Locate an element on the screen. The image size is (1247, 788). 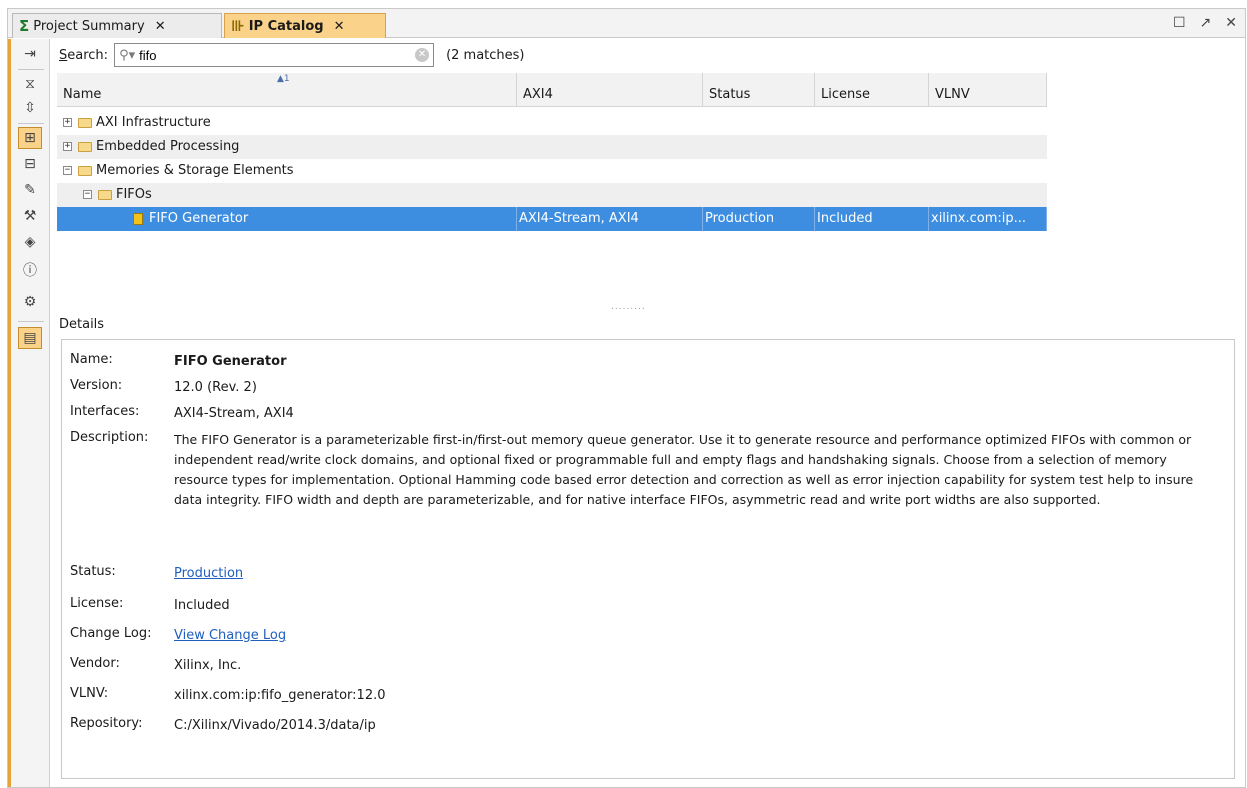
tab-label: Project Summary is located at coordinates (89, 26).